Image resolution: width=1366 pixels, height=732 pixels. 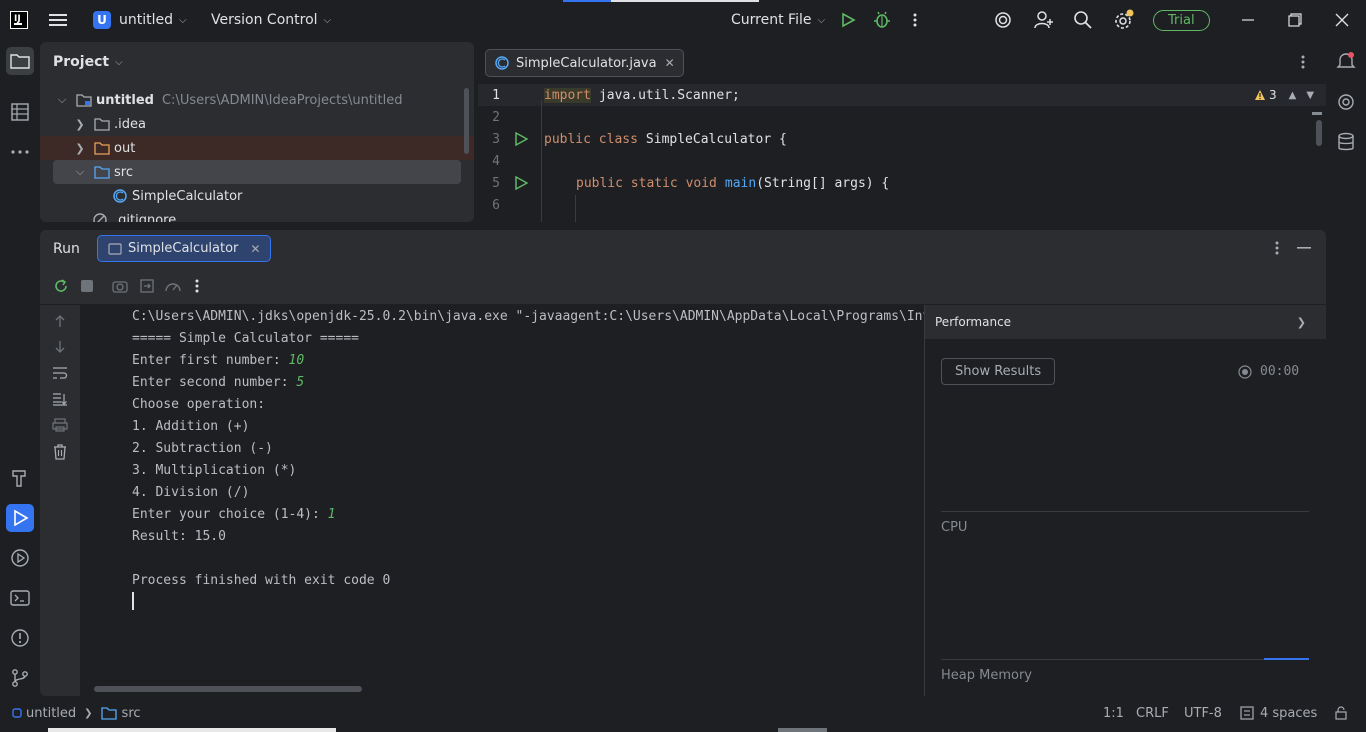 I want to click on editor-scrollbar, so click(x=1319, y=133).